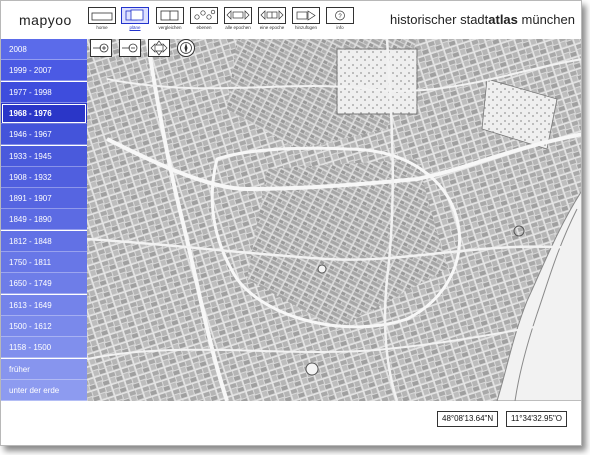 The image size is (590, 455). I want to click on compass-icon, so click(186, 48).